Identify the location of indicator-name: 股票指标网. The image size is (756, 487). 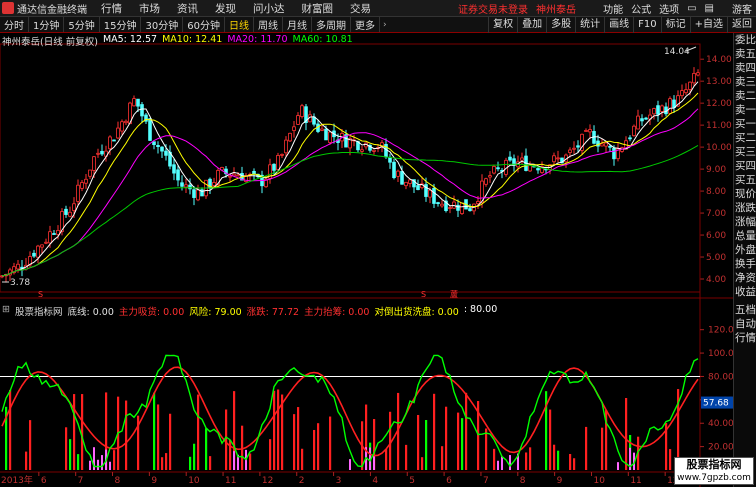
(39, 311).